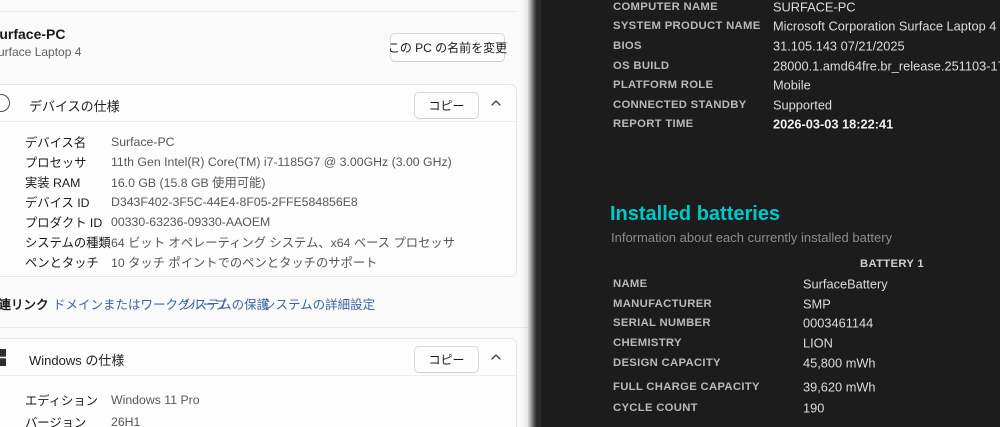 Image resolution: width=1000 pixels, height=427 pixels. What do you see at coordinates (258, 11) in the screenshot?
I see `top-divider` at bounding box center [258, 11].